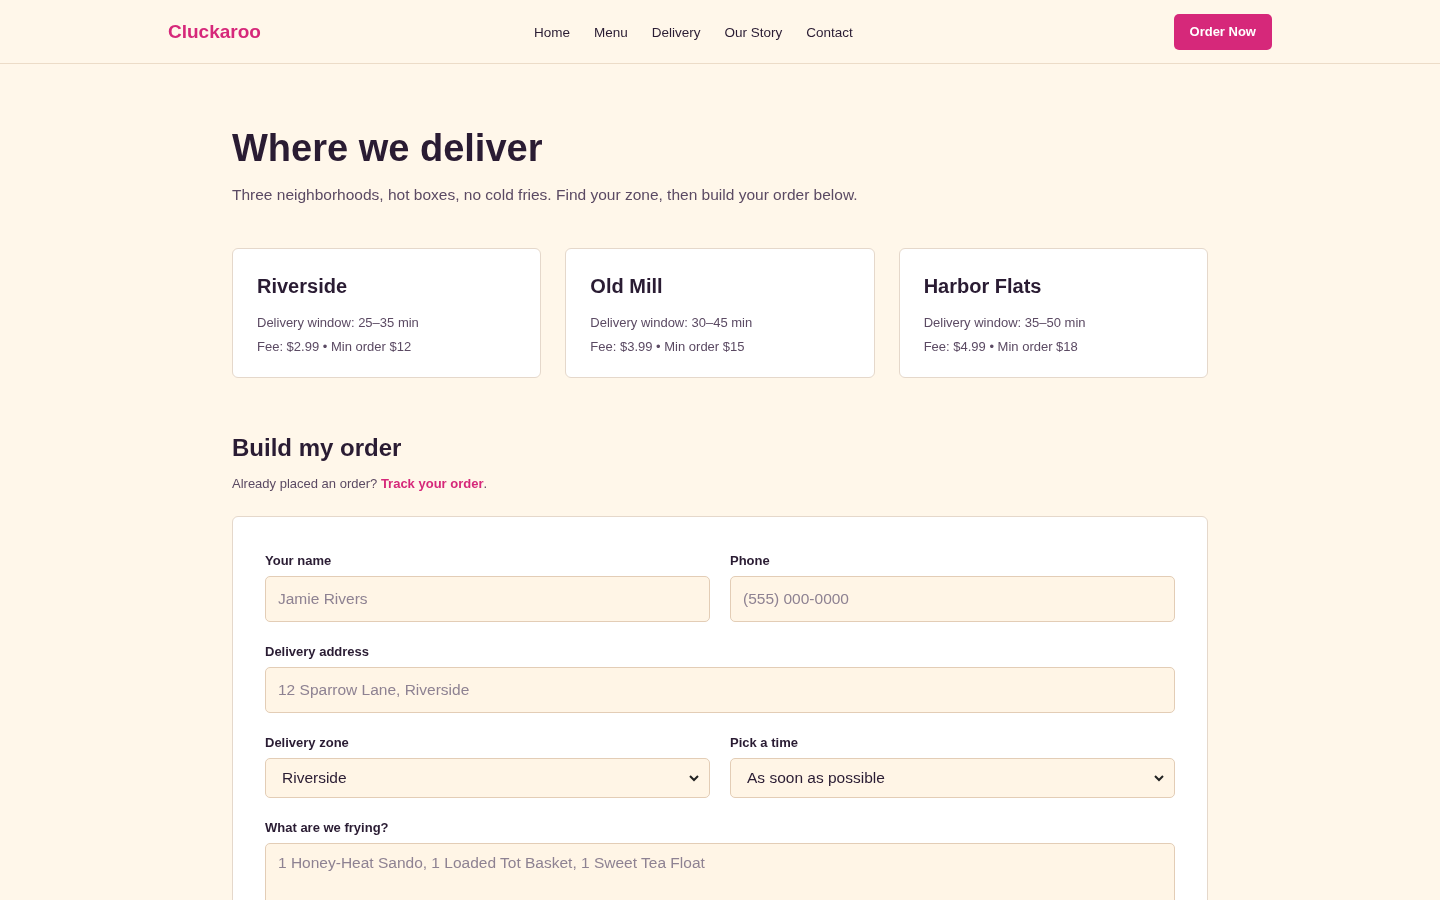 This screenshot has height=900, width=1440. I want to click on zone-name: Harbor Flats, so click(983, 286).